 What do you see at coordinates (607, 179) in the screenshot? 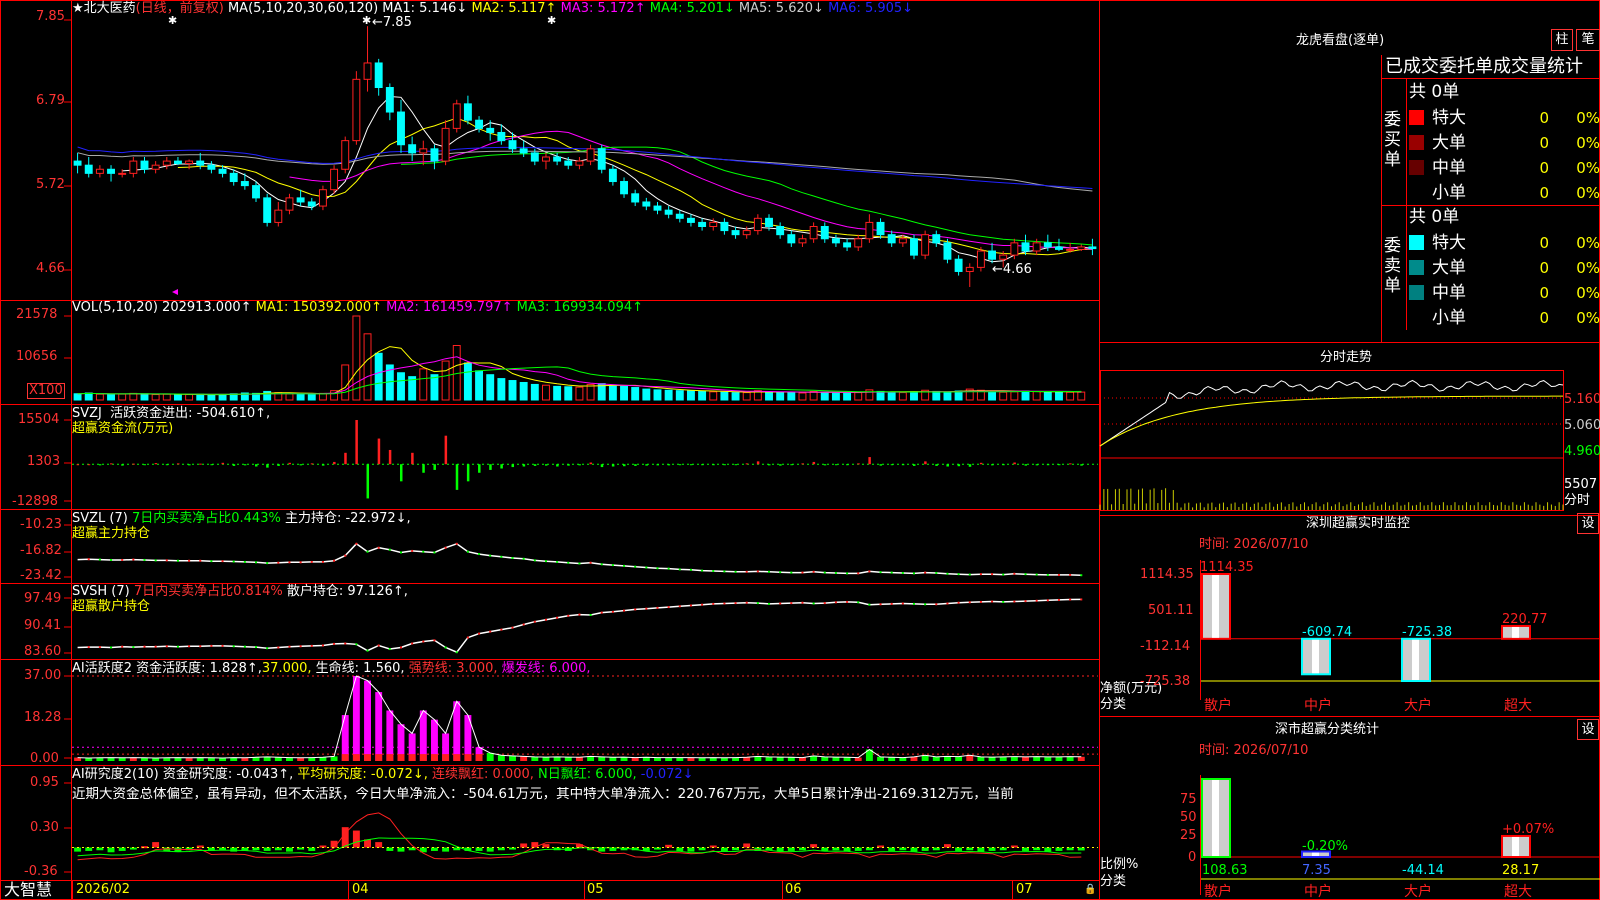
I see `ma5-line` at bounding box center [607, 179].